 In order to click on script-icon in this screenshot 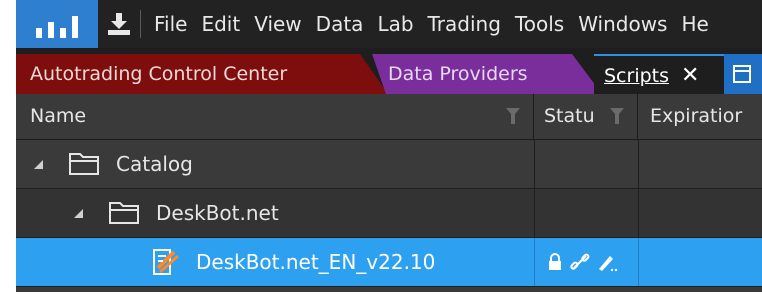, I will do `click(166, 262)`.